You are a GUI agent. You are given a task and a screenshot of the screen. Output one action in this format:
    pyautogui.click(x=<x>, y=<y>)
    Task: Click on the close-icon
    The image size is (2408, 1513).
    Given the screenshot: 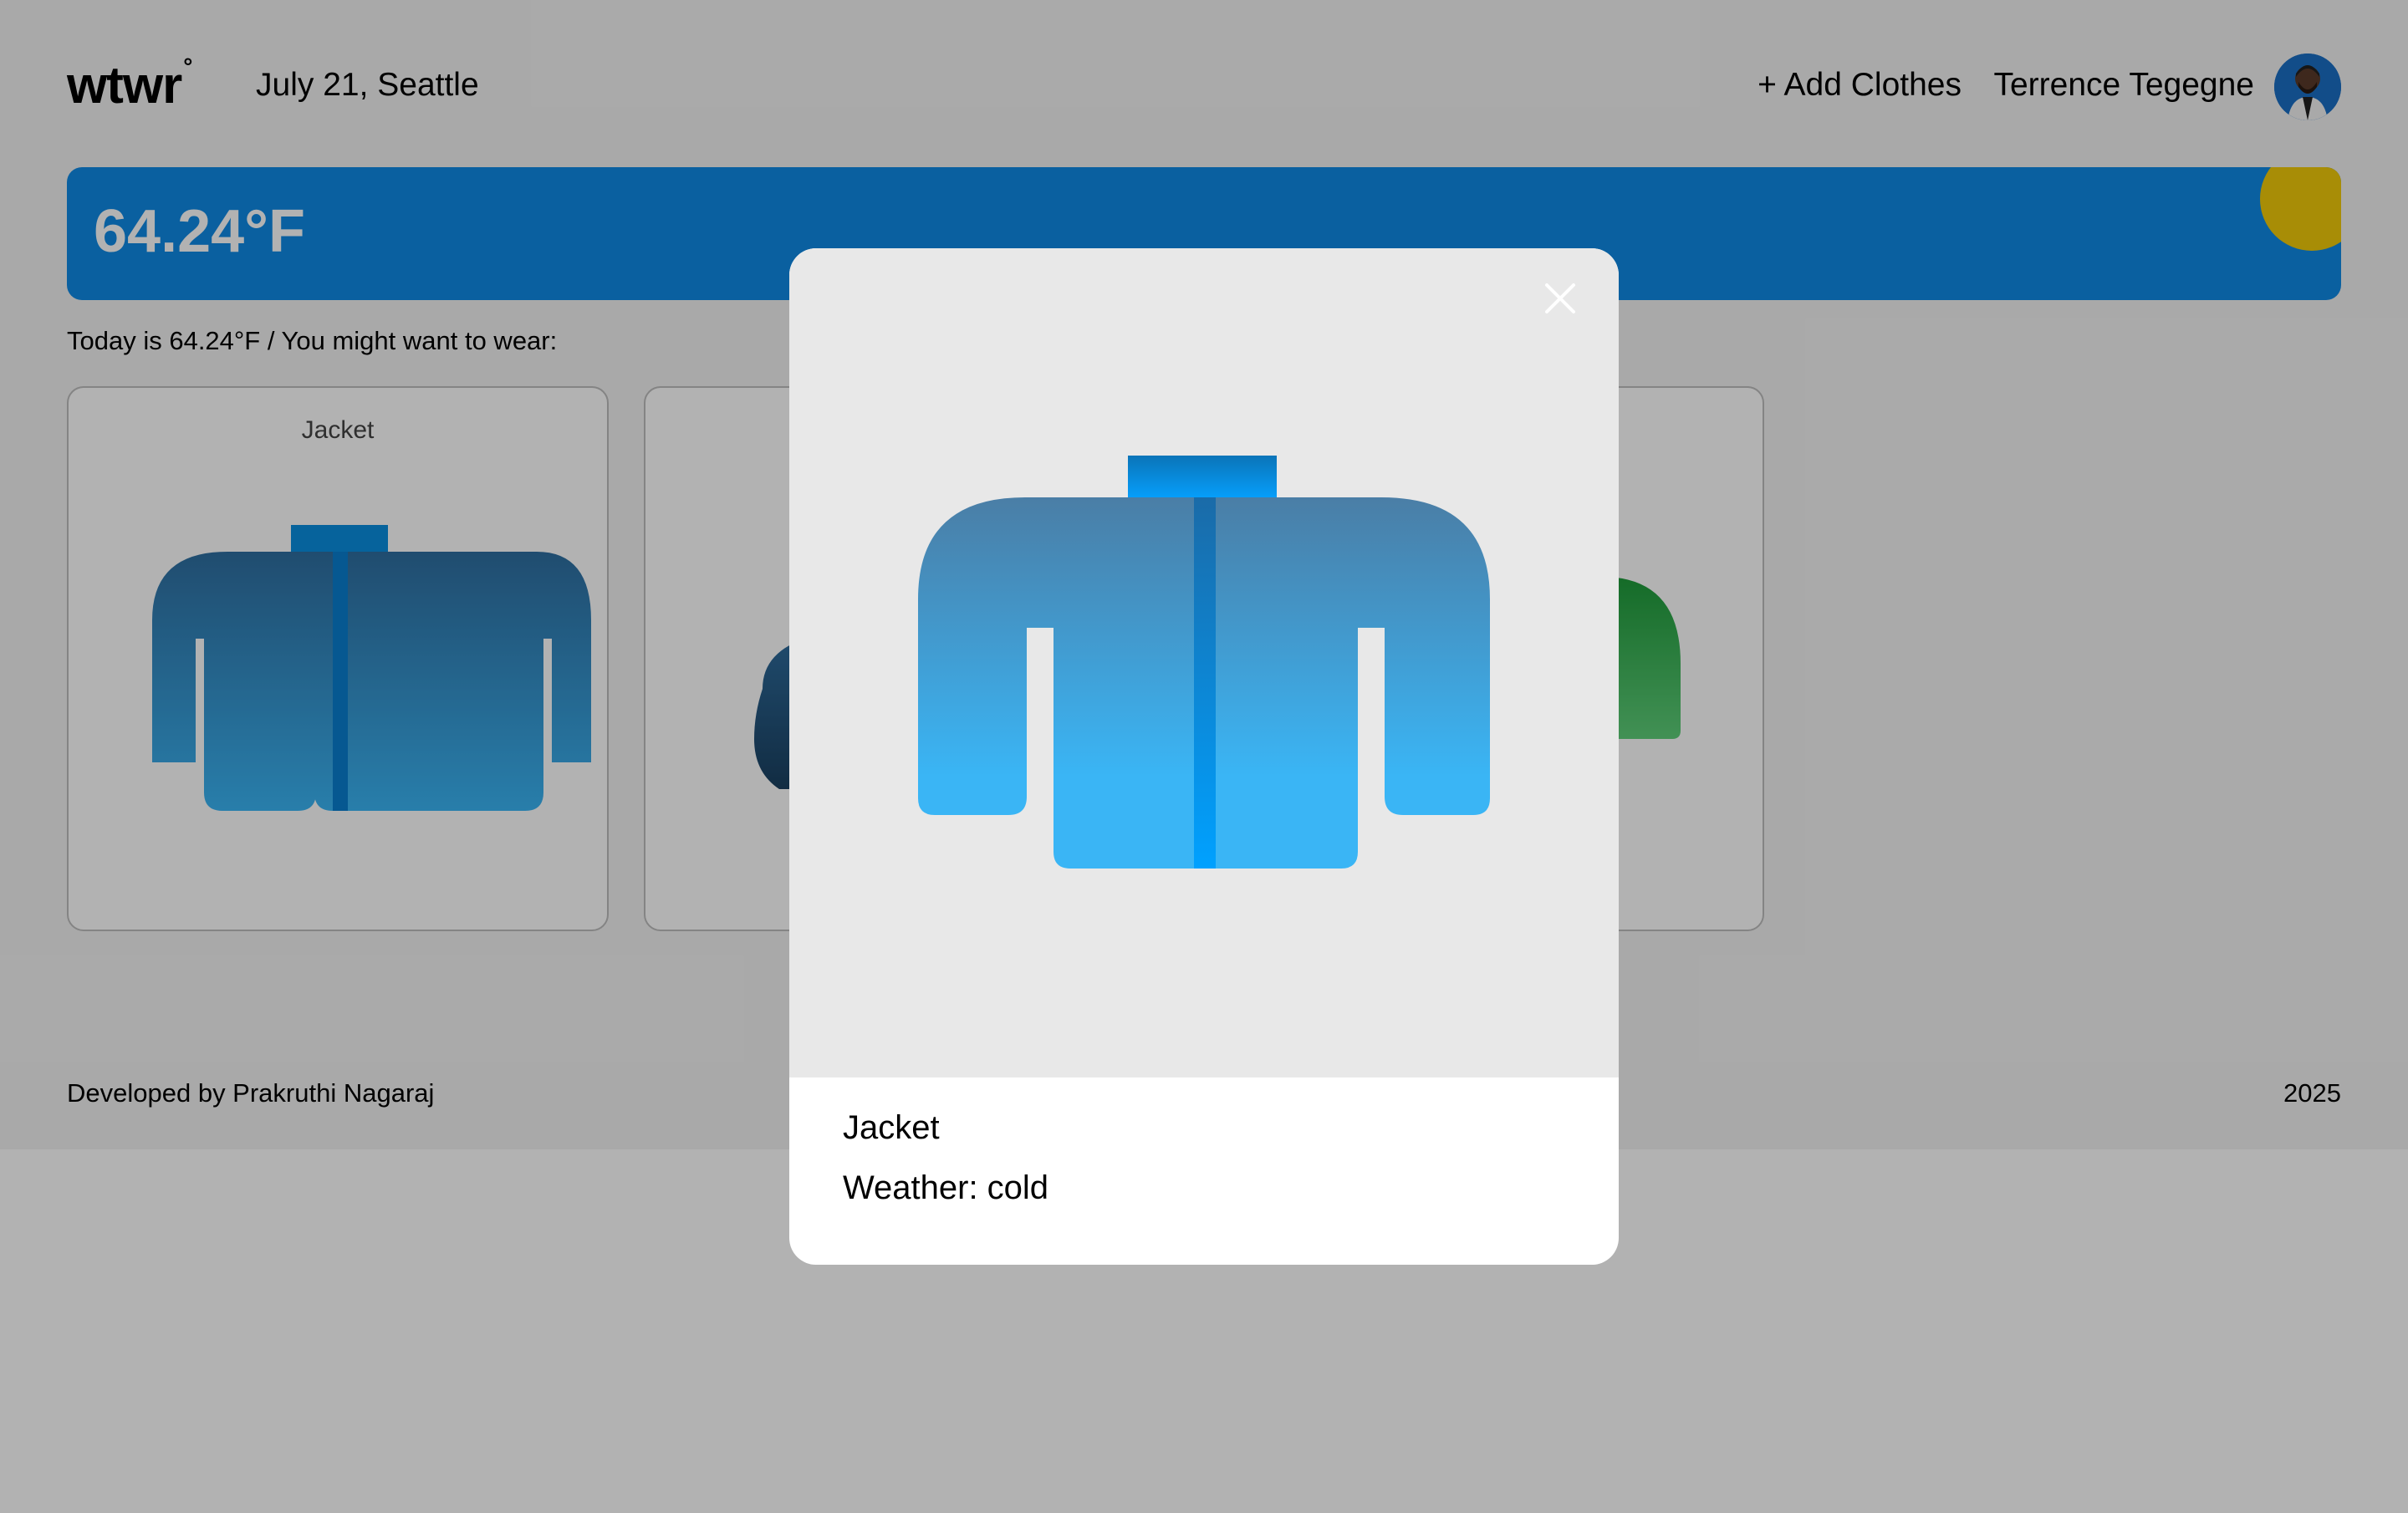 What is the action you would take?
    pyautogui.click(x=1560, y=298)
    